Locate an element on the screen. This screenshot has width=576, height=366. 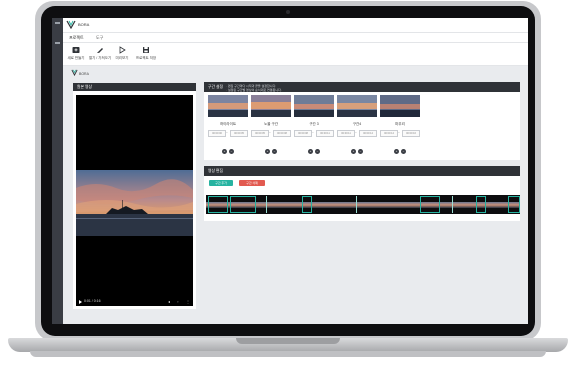
video-controls: 0:01 / 0:16 ◂ ▫ ⋮ is located at coordinates (134, 301).